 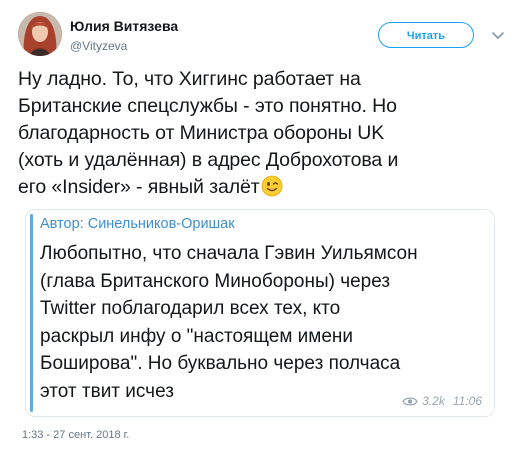 I want to click on author-handle: @Vityzeva, so click(x=98, y=46).